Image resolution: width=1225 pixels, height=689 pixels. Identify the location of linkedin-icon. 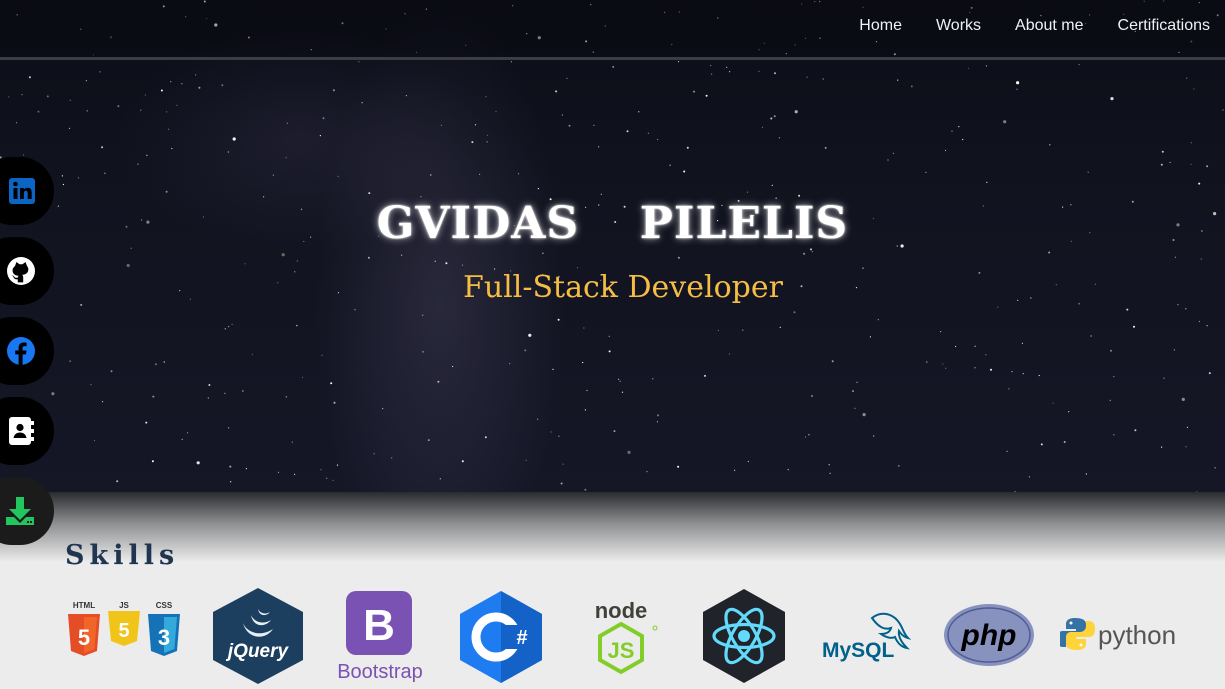
(22, 191).